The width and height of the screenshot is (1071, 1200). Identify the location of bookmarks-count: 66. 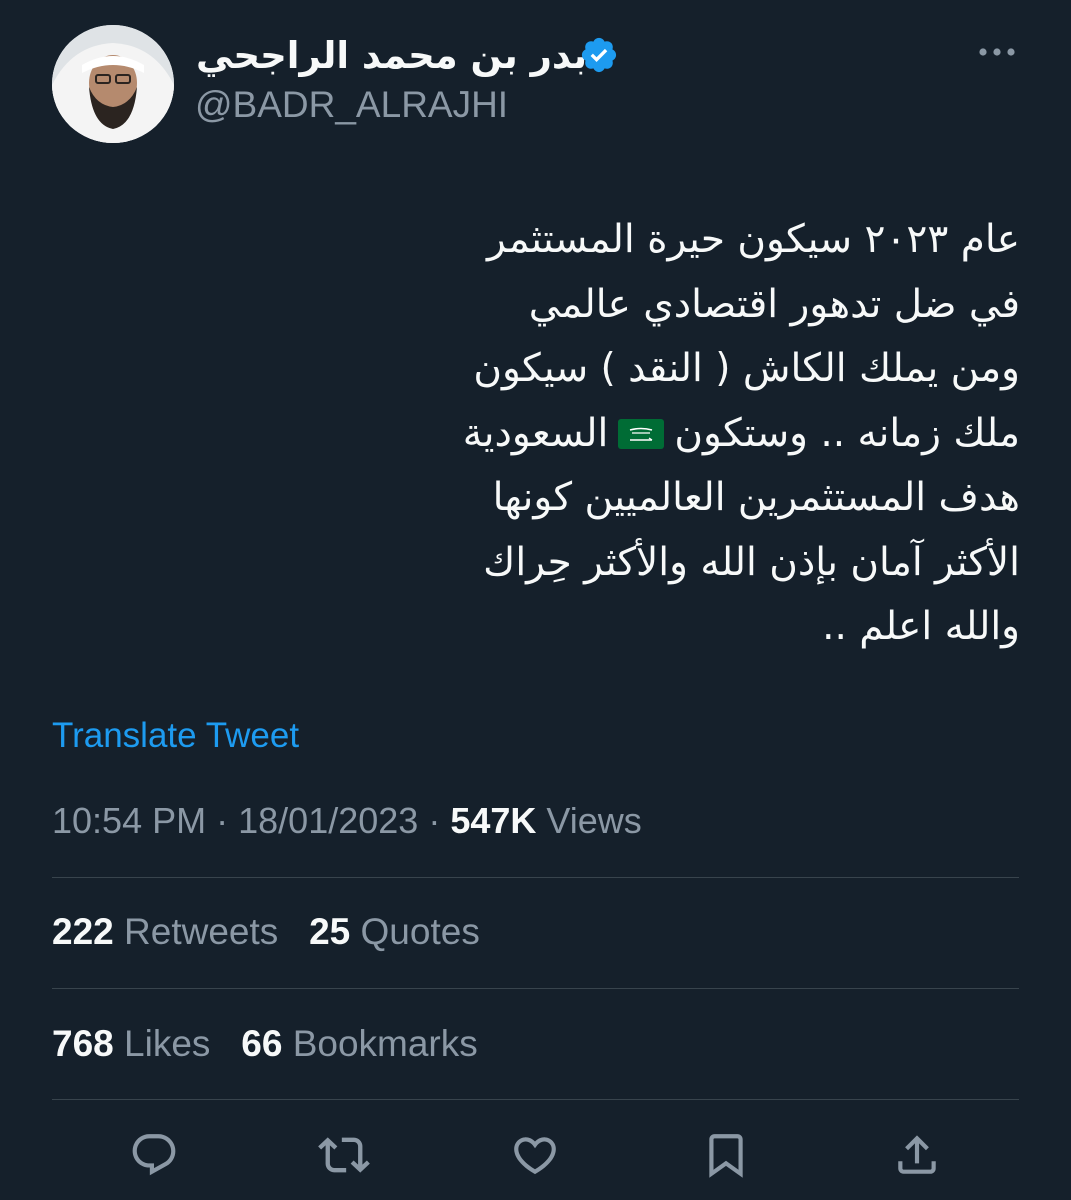
(262, 1043).